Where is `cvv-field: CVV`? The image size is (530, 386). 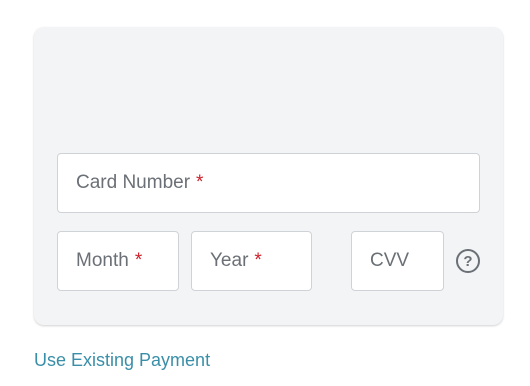
cvv-field: CVV is located at coordinates (397, 261).